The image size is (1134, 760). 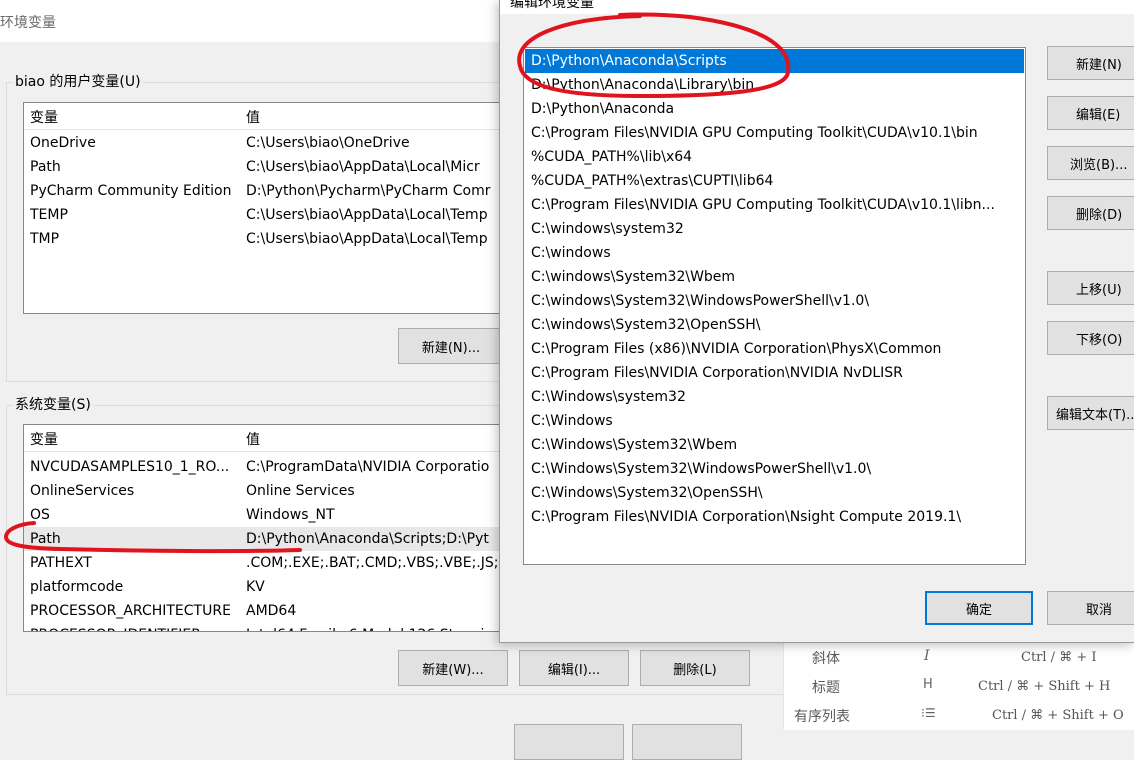 I want to click on path-item: %CUDA_PATH%\lib\x64, so click(x=774, y=157).